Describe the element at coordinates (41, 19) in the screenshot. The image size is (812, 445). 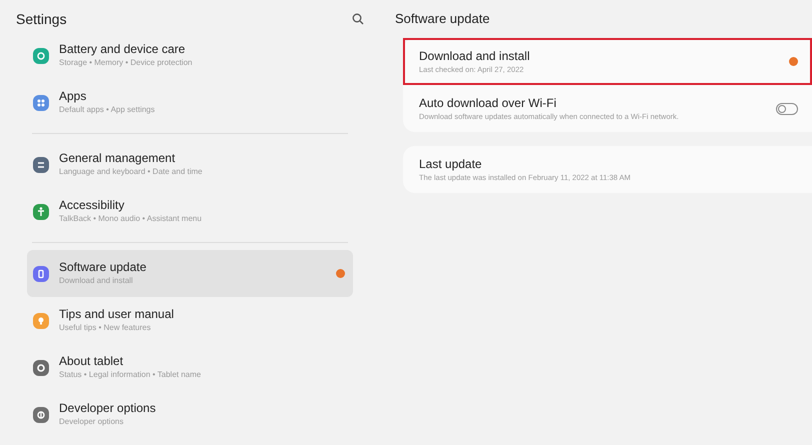
I see `settings-title: Settings` at that location.